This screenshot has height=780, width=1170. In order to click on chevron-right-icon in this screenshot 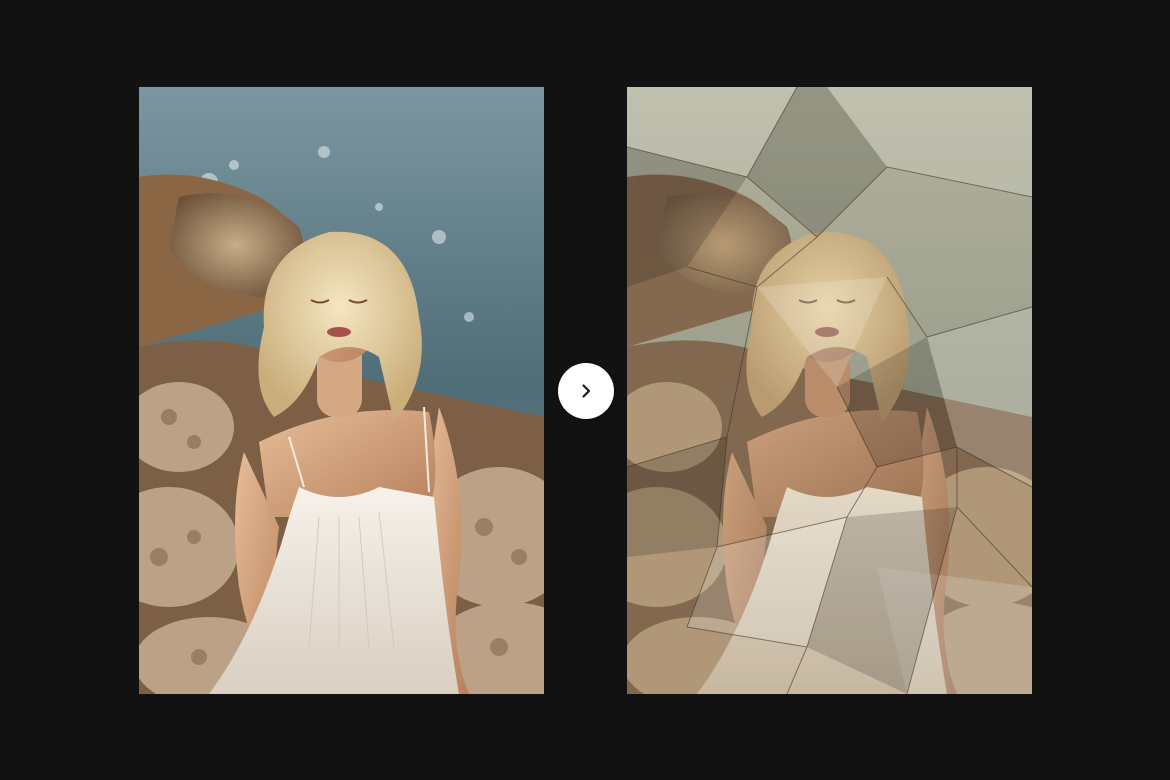, I will do `click(586, 391)`.